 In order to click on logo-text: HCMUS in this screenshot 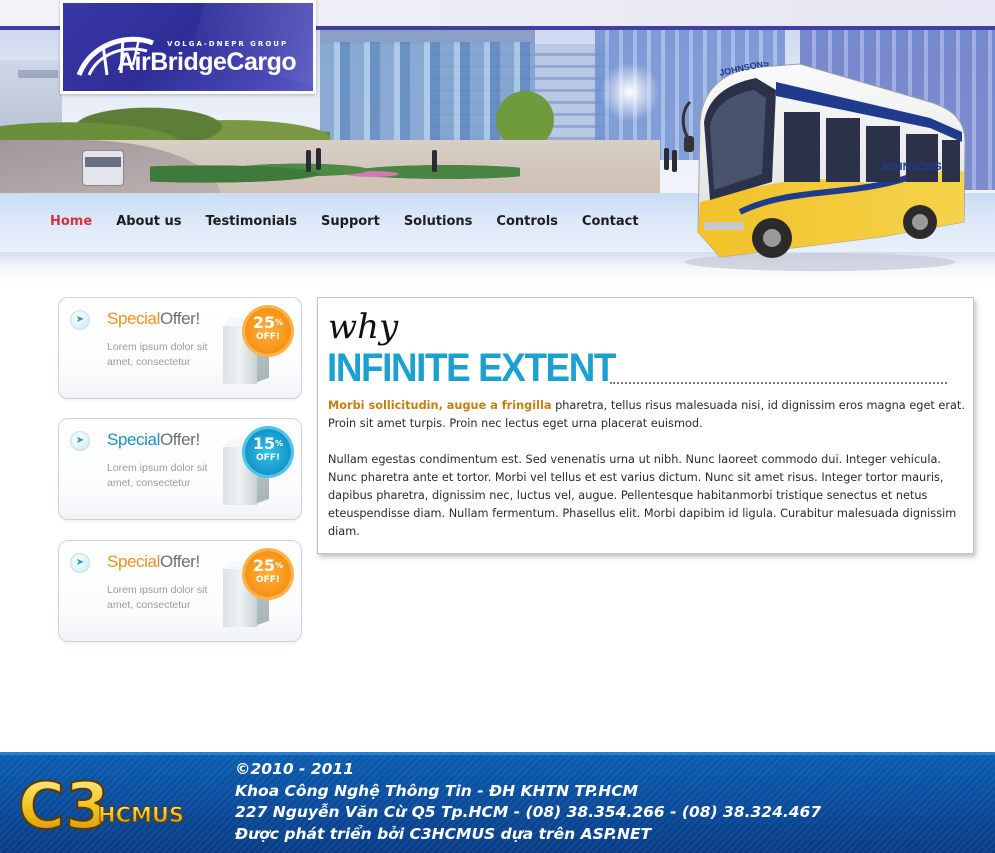, I will do `click(141, 815)`.